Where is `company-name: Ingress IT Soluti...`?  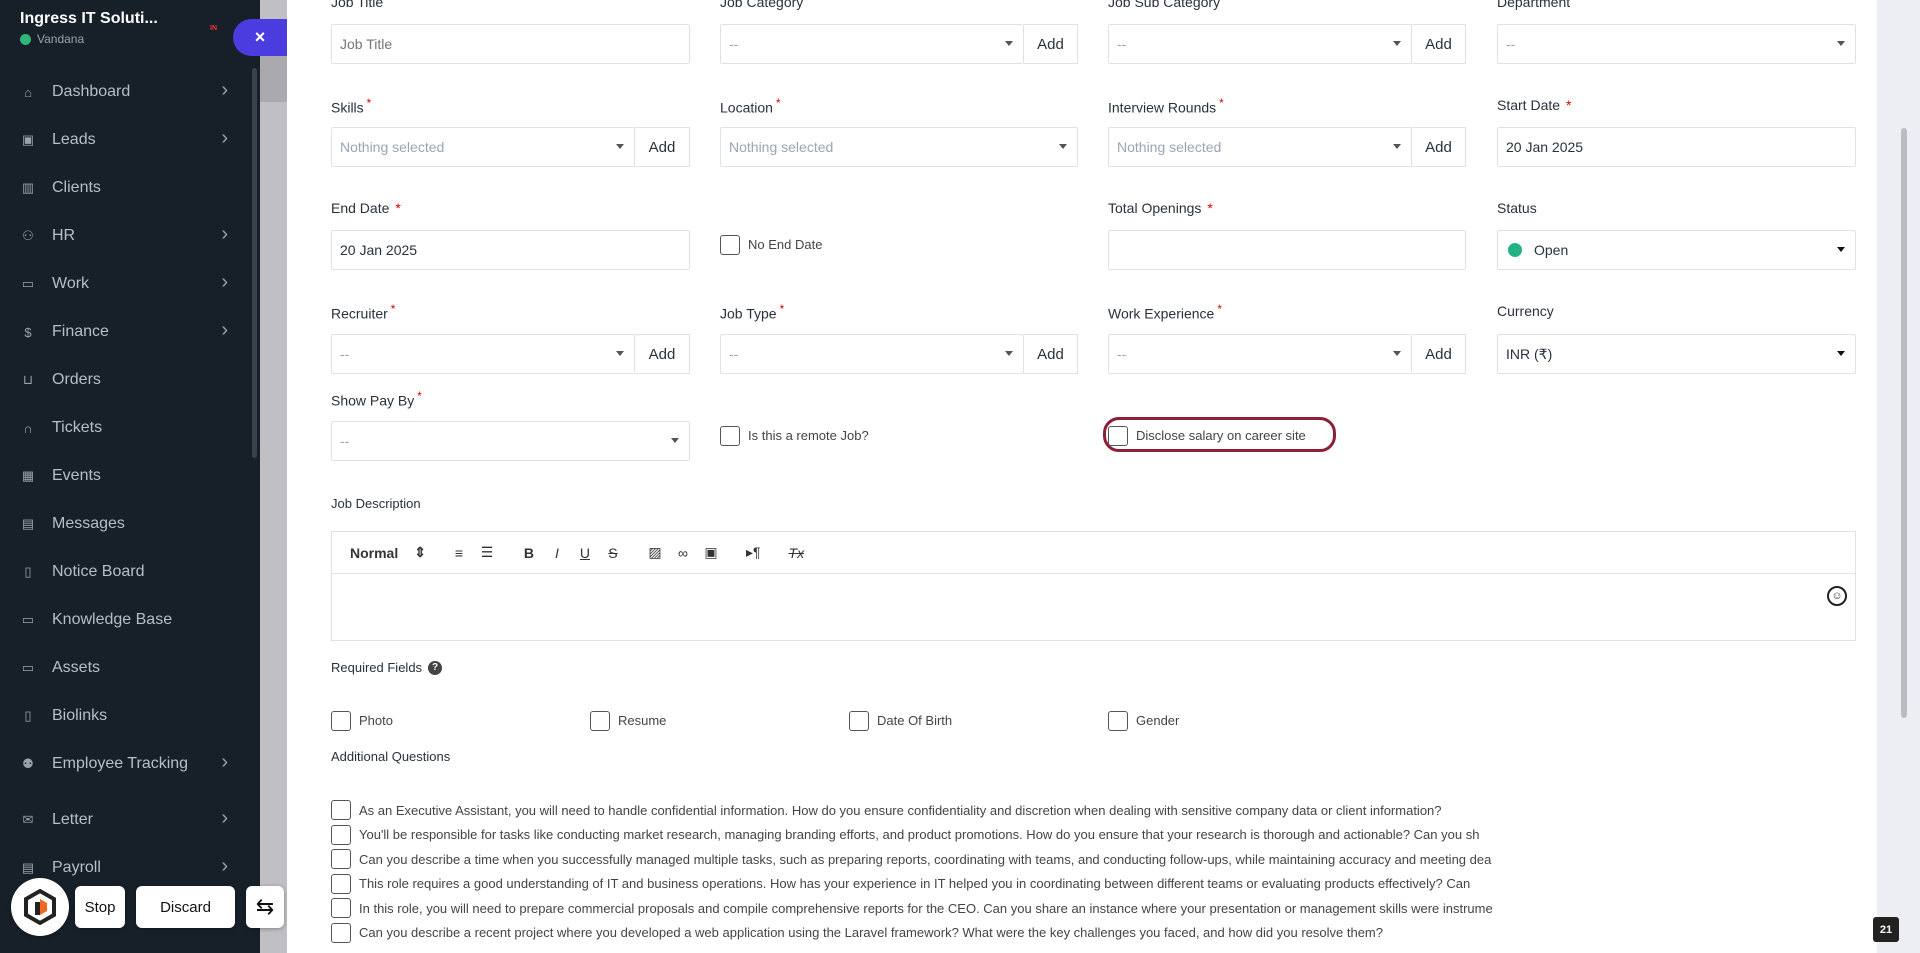 company-name: Ingress IT Soluti... is located at coordinates (130, 19).